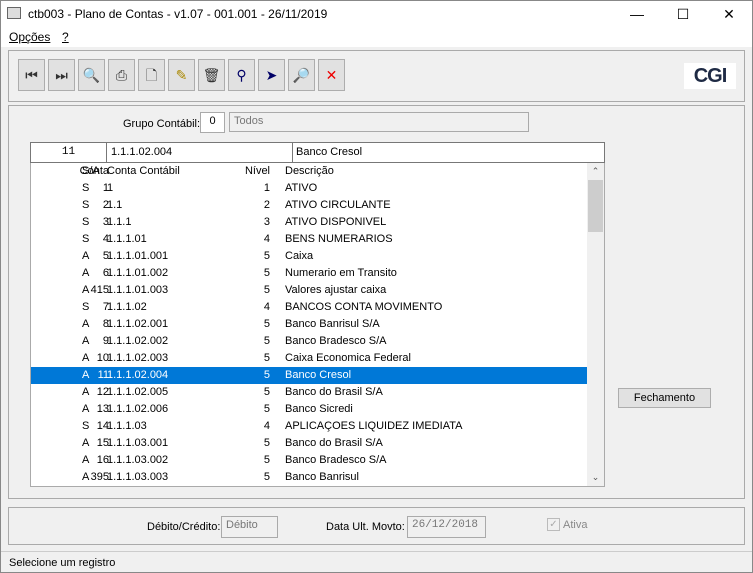 The width and height of the screenshot is (753, 573). I want to click on table-row: 11 A 1.1.1.02.004 5 Banco Cresol, so click(309, 375).